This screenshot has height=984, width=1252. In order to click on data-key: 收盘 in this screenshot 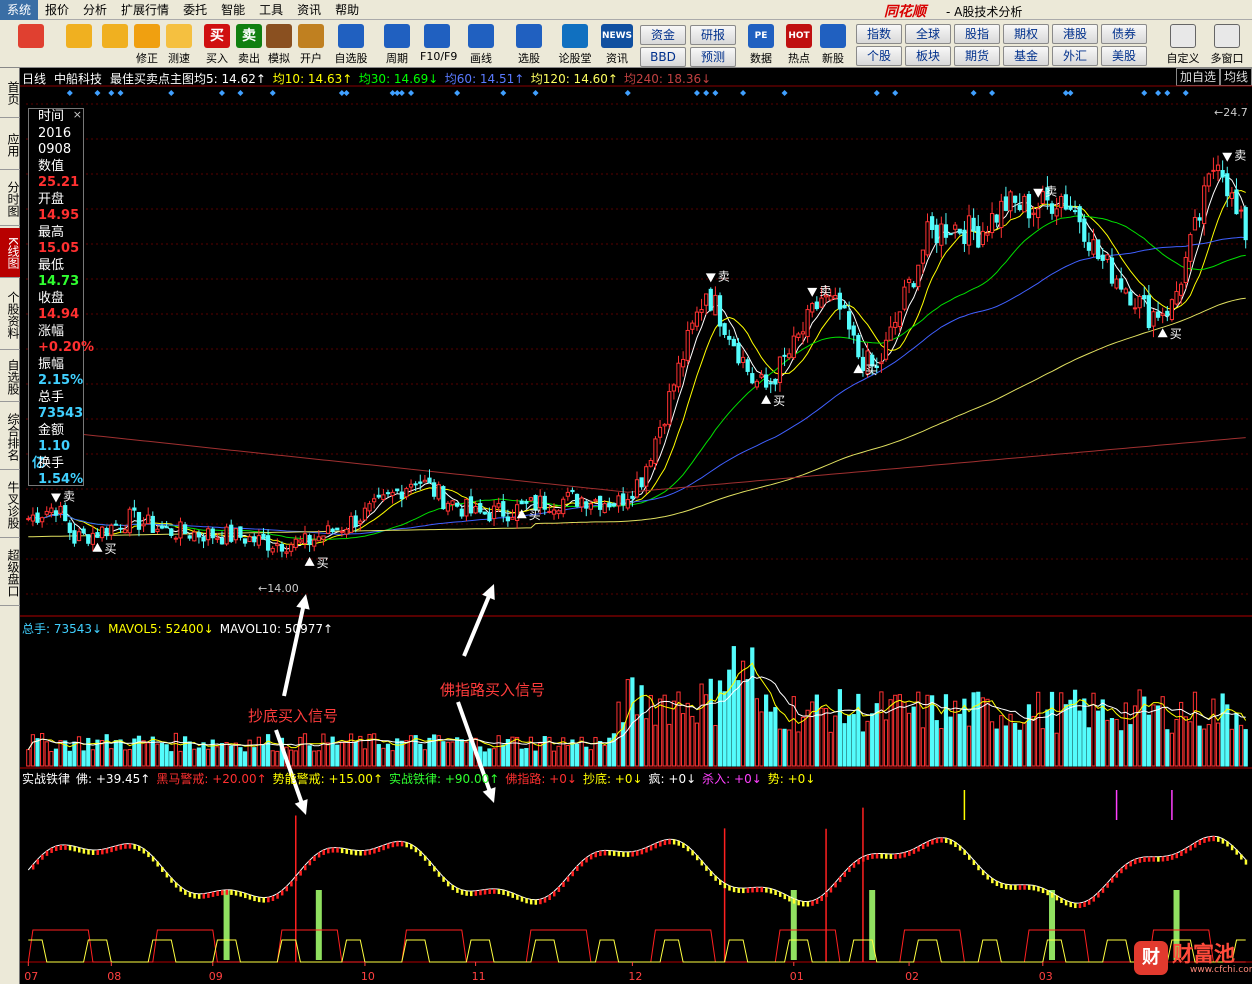, I will do `click(51, 298)`.